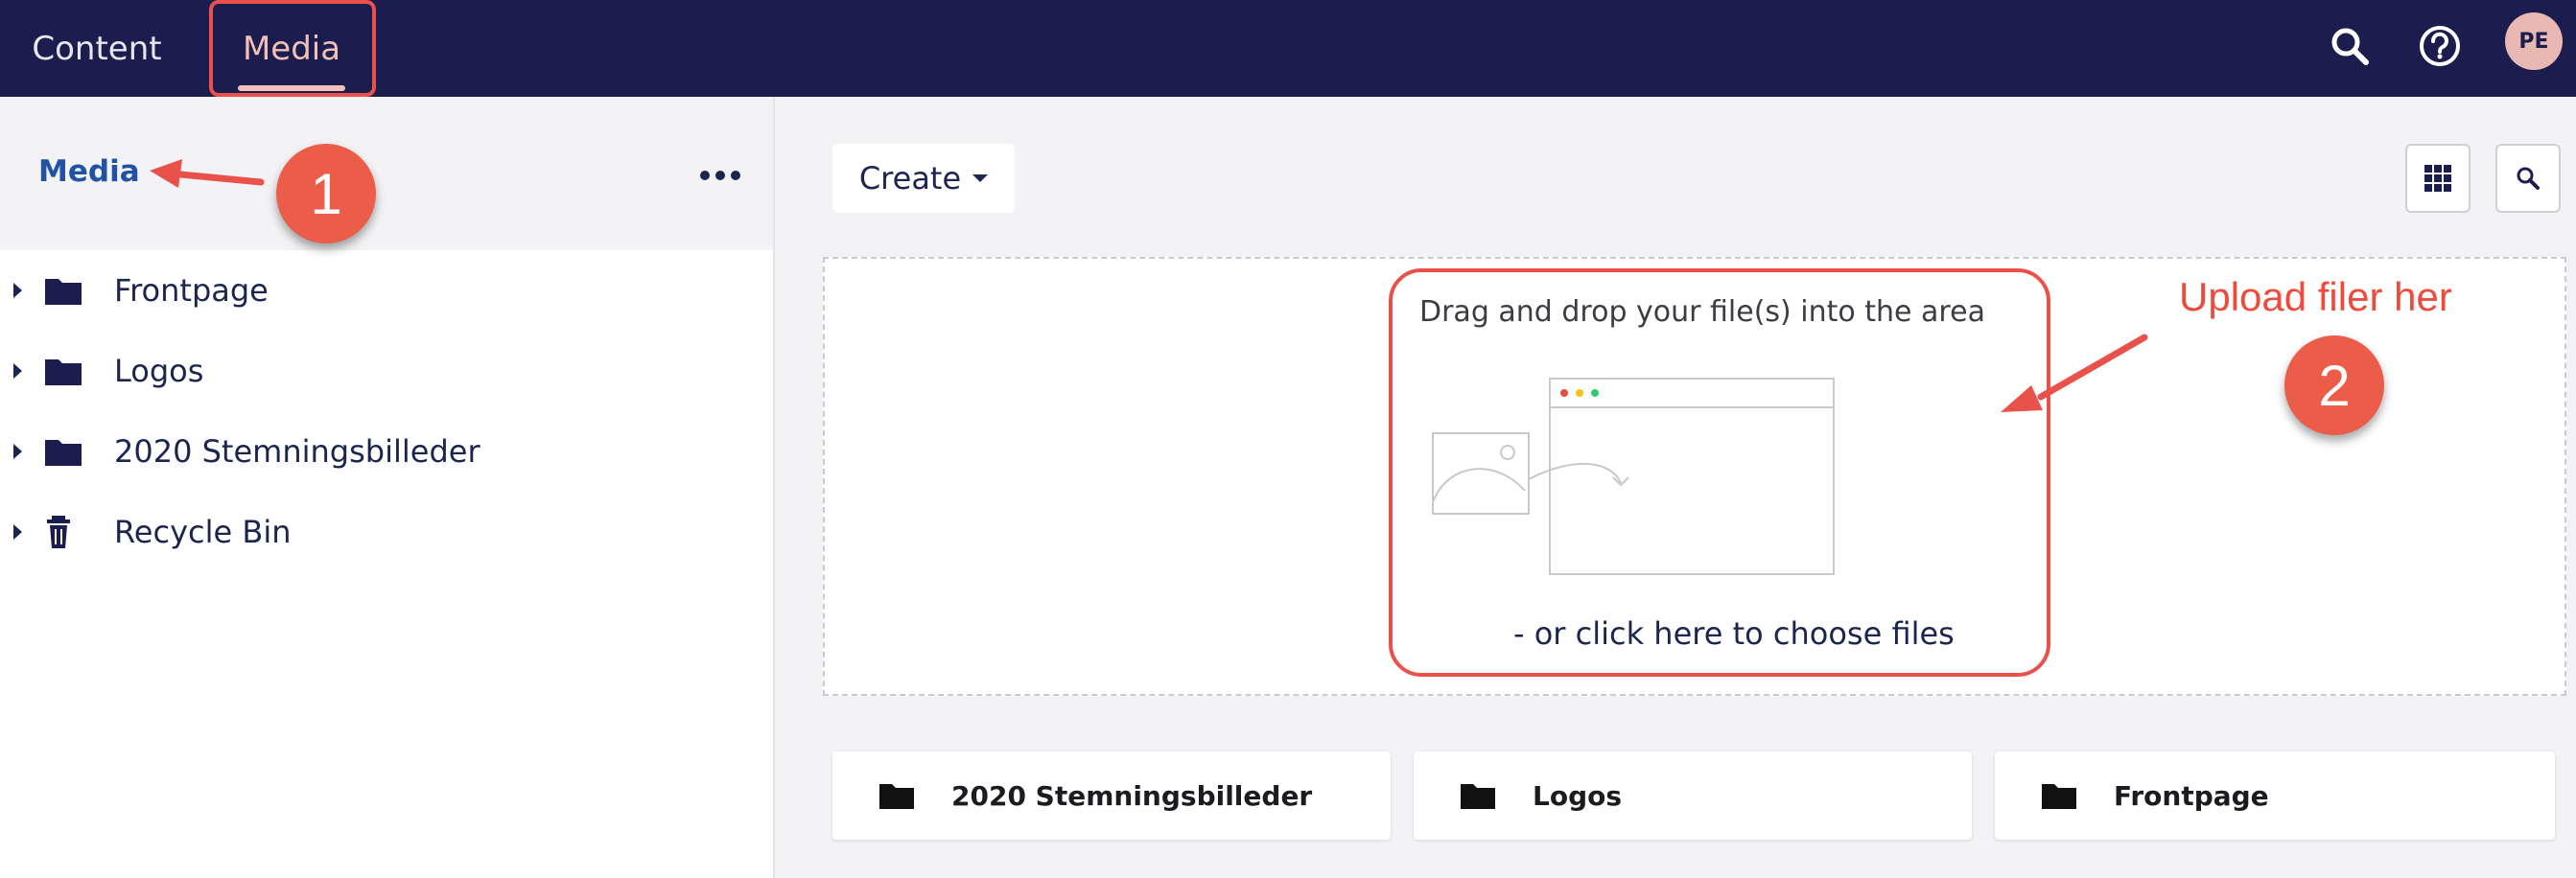 This screenshot has height=878, width=2576. What do you see at coordinates (326, 193) in the screenshot?
I see `annotation-badge-1: 1` at bounding box center [326, 193].